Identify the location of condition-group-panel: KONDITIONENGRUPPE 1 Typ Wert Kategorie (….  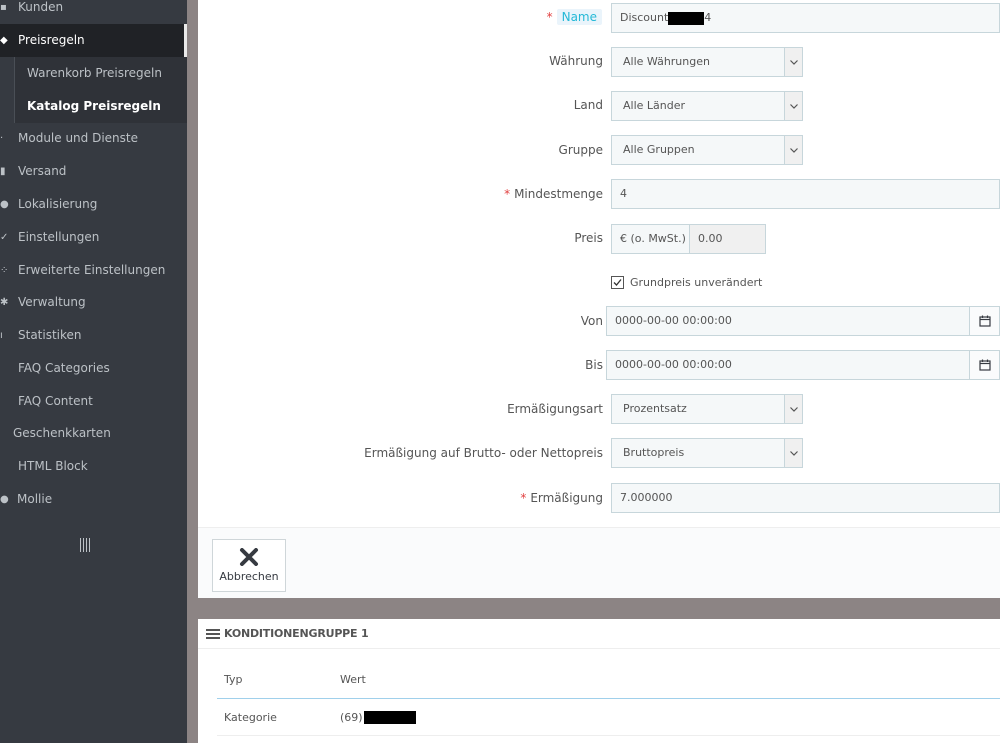
(599, 681).